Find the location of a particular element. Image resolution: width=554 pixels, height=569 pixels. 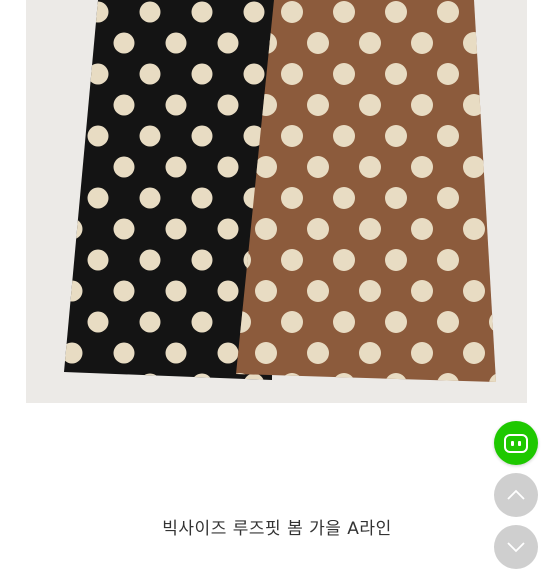

chevron-down-icon is located at coordinates (516, 547).